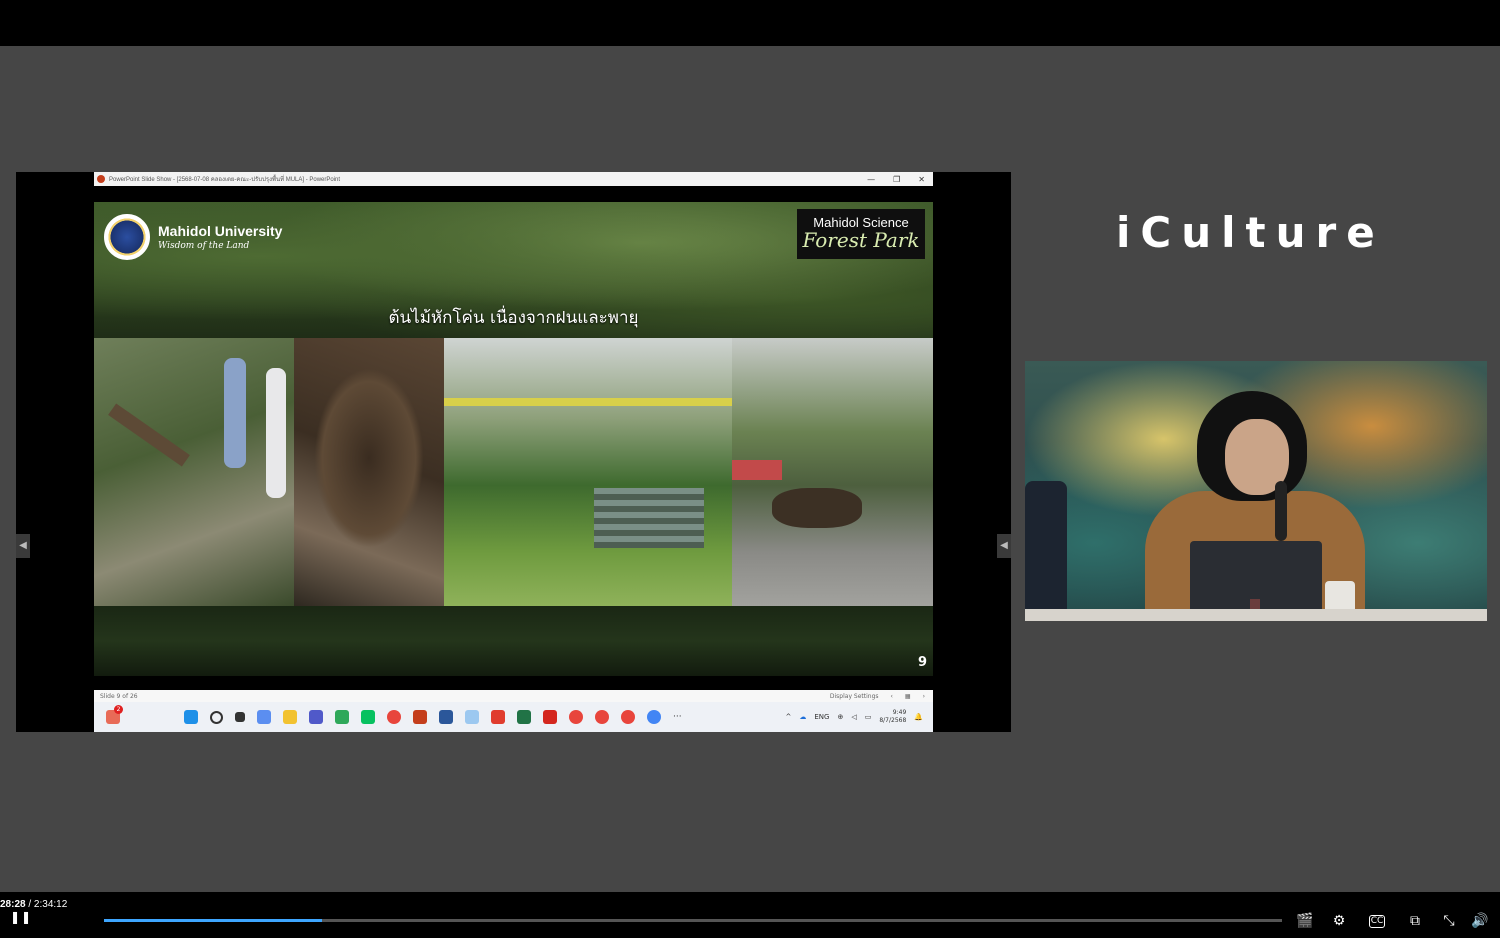 The image size is (1500, 938). I want to click on university-name: Mahidol University, so click(220, 231).